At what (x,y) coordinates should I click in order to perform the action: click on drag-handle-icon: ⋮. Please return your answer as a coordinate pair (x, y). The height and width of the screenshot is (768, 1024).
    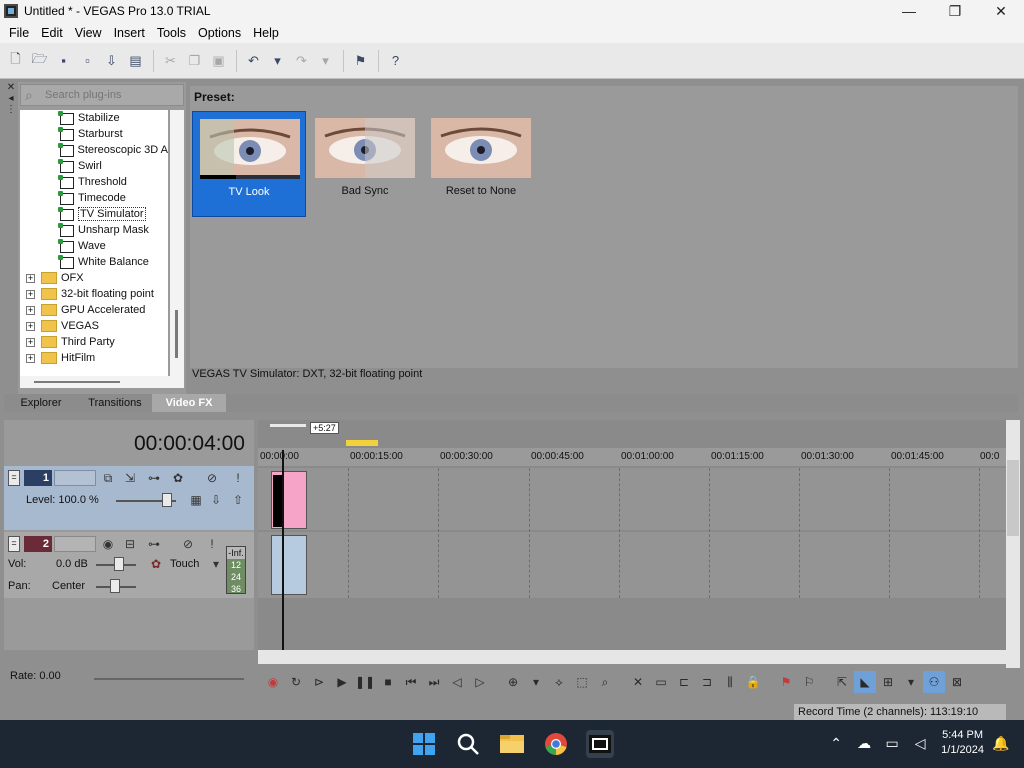
    Looking at the image, I should click on (11, 109).